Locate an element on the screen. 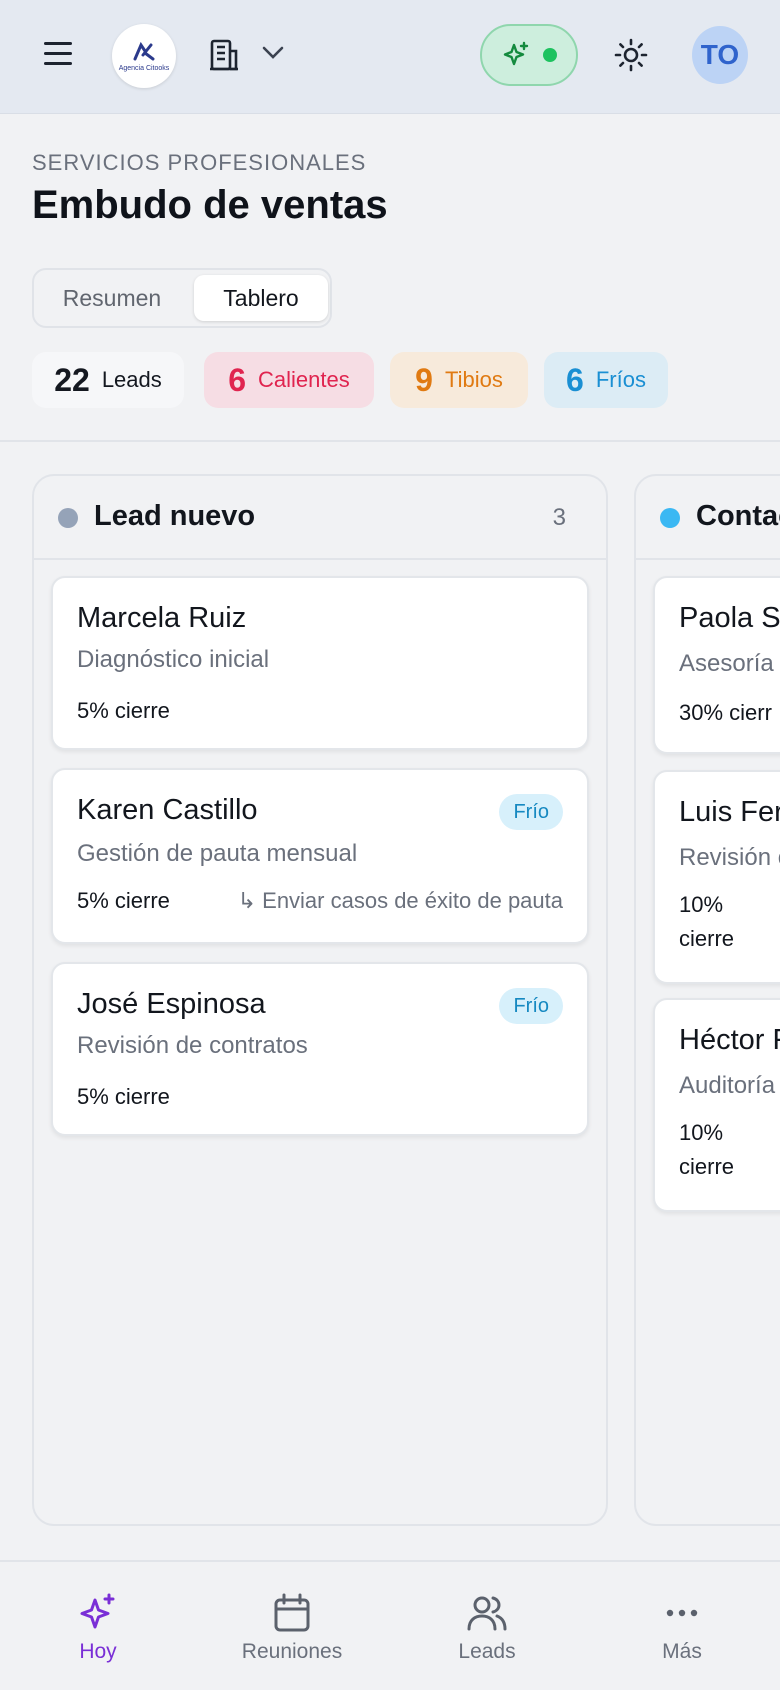 The width and height of the screenshot is (780, 1690). stat-label: Calientes is located at coordinates (304, 379).